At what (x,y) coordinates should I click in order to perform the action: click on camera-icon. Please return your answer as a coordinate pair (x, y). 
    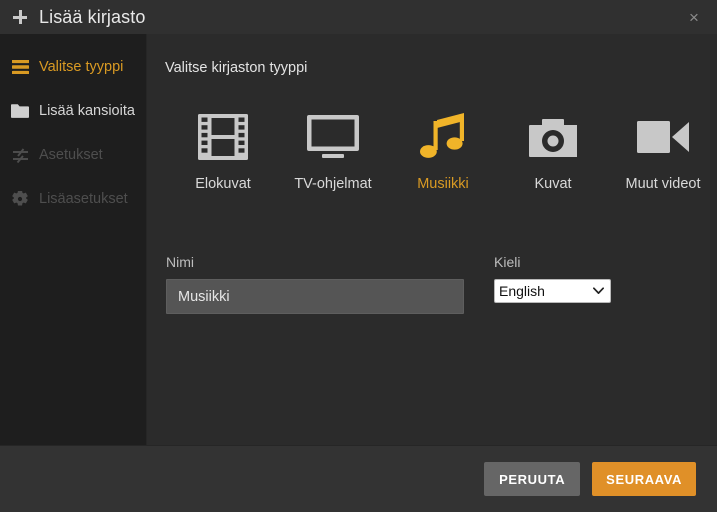
    Looking at the image, I should click on (553, 137).